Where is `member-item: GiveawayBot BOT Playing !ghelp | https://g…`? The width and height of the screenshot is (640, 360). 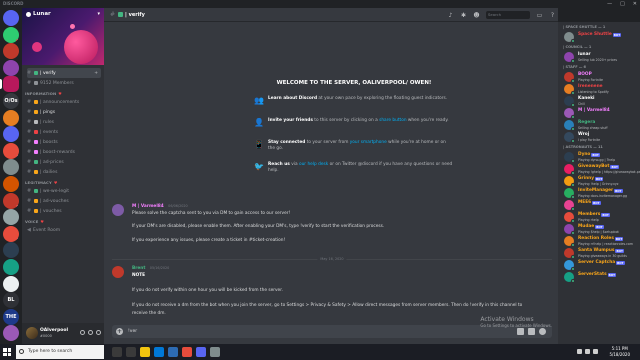 member-item: GiveawayBot BOT Playing !ghelp | https://g… is located at coordinates (599, 168).